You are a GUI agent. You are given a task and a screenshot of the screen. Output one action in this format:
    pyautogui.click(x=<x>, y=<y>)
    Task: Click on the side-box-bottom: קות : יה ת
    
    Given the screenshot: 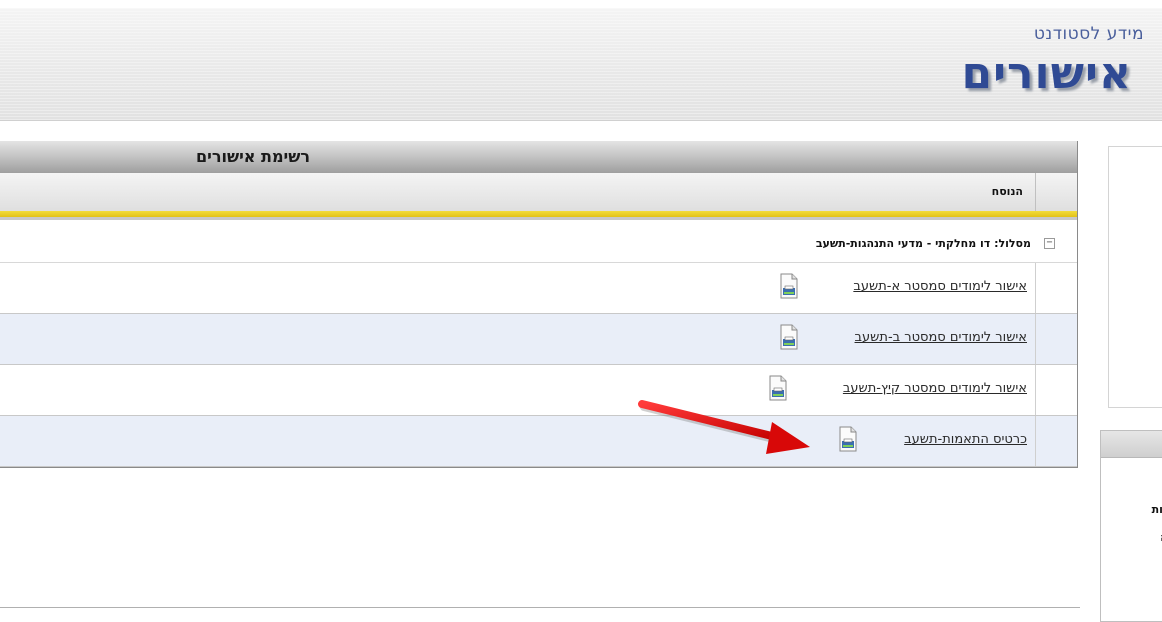 What is the action you would take?
    pyautogui.click(x=1131, y=526)
    